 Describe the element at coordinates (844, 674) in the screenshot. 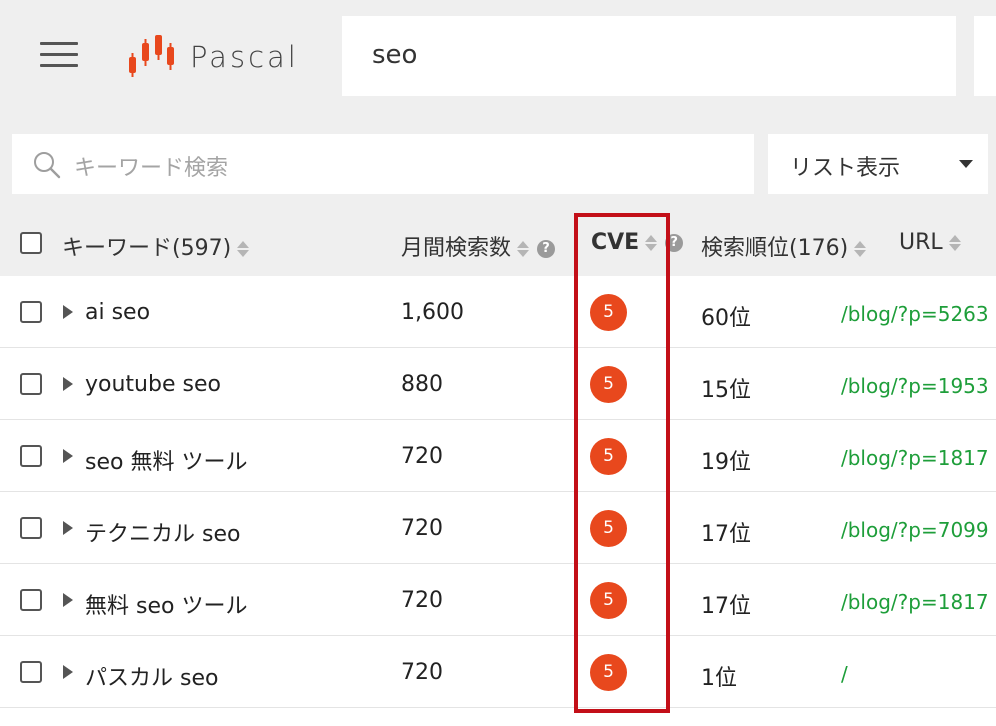

I see `url-link: /` at that location.